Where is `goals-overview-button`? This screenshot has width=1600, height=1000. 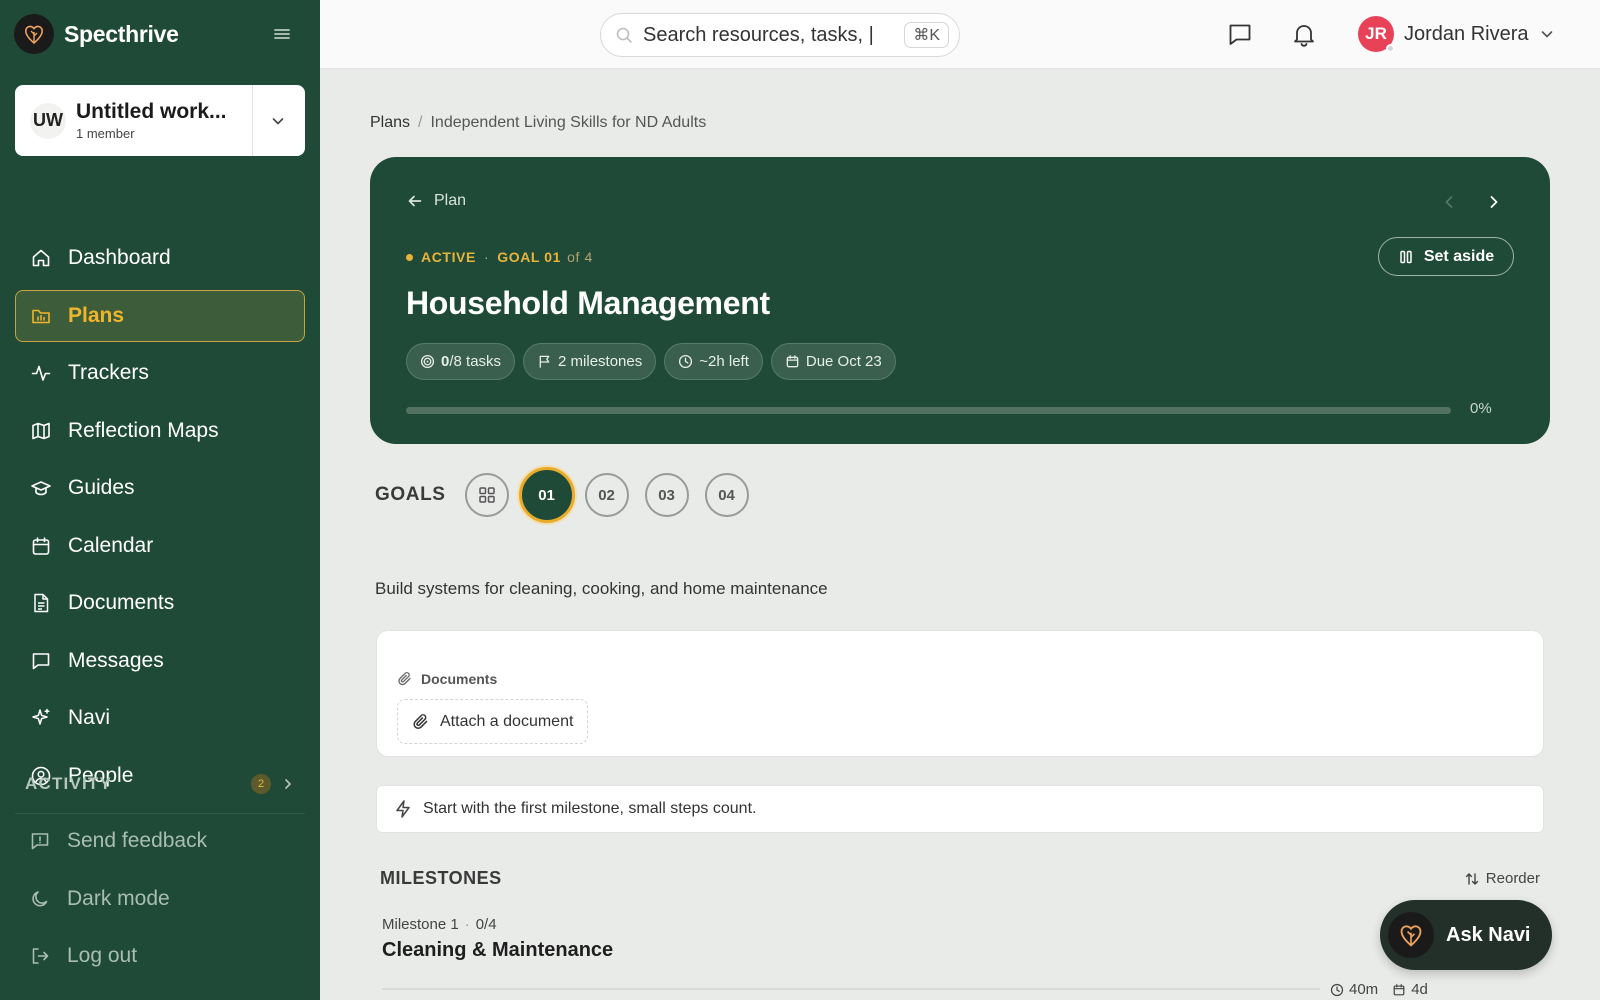 goals-overview-button is located at coordinates (486, 495).